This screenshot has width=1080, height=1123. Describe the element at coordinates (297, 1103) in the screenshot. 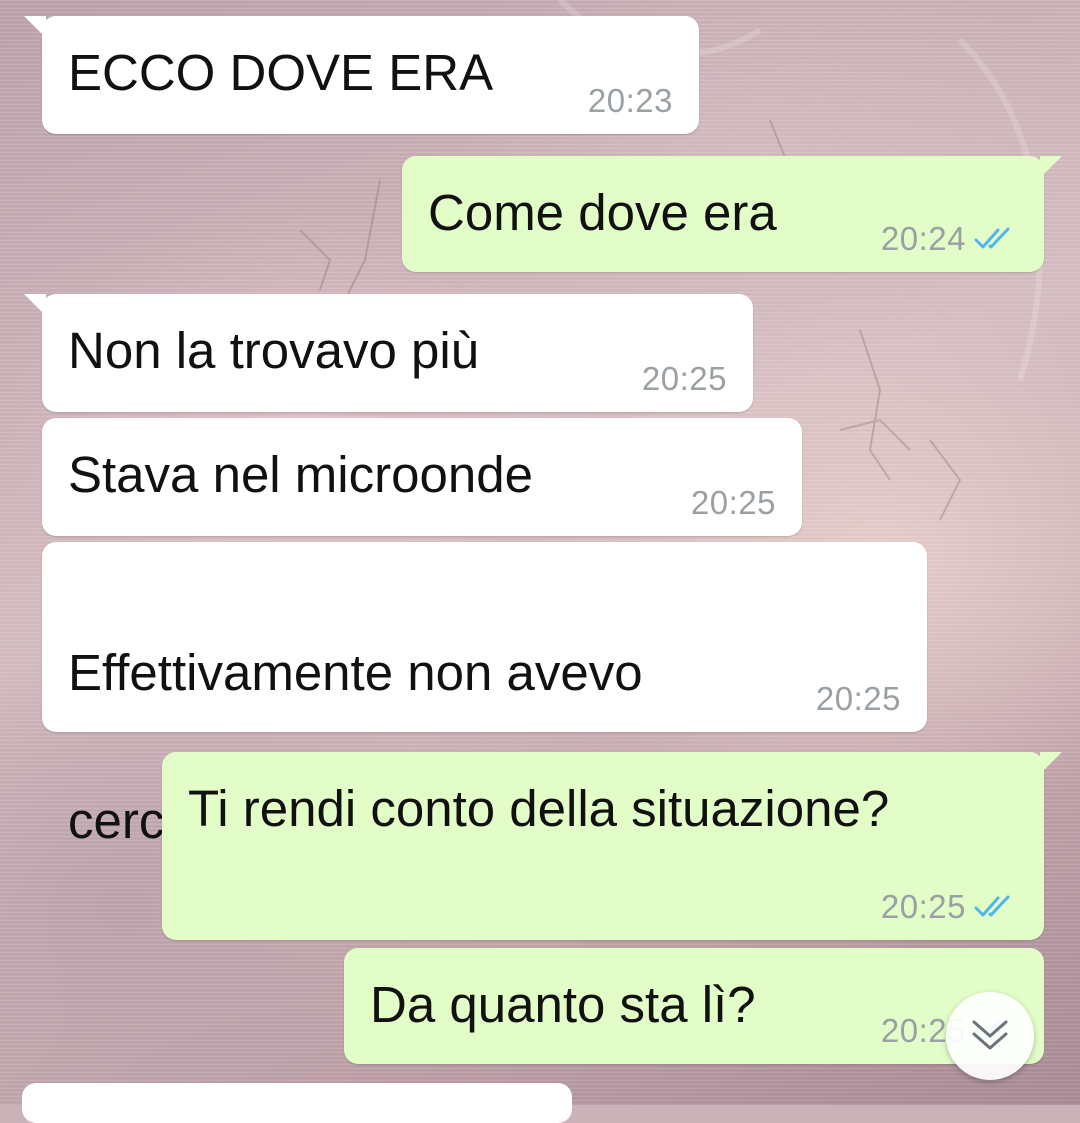

I see `message-bubble-incoming-partial` at that location.